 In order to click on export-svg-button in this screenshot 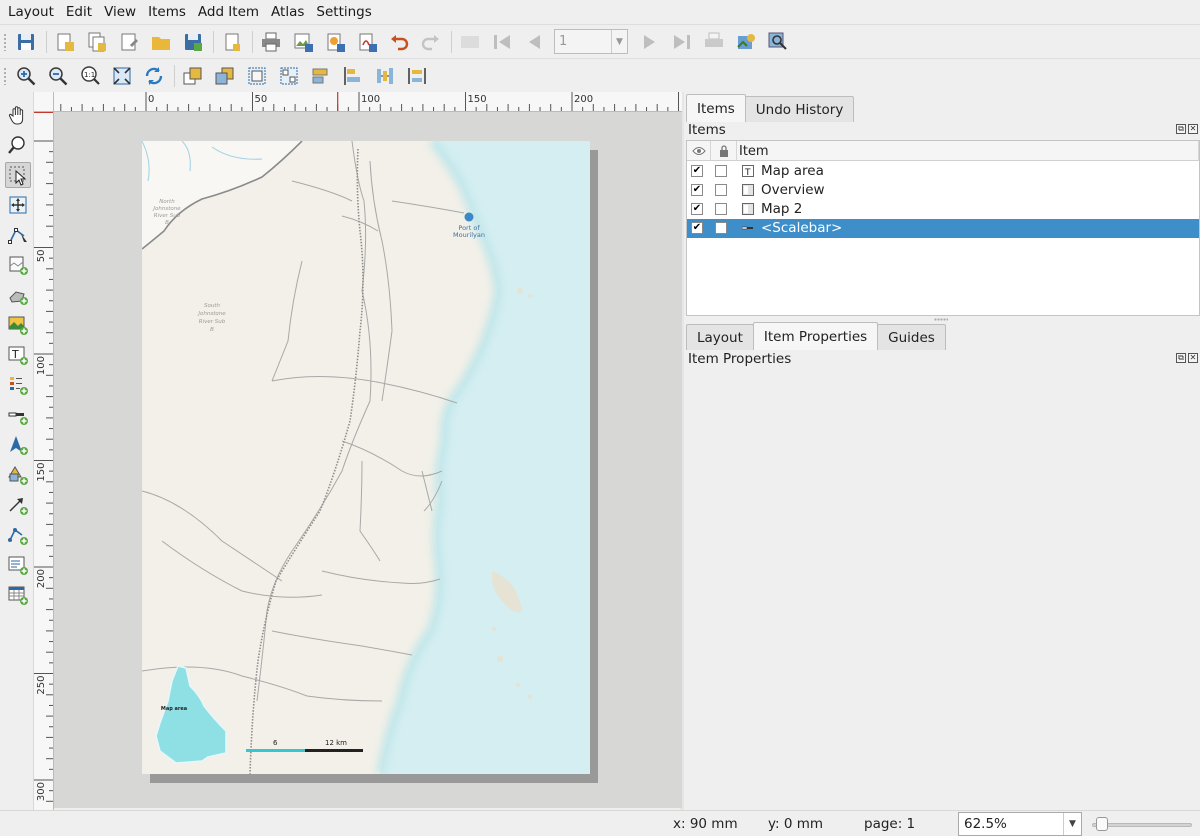, I will do `click(335, 42)`.